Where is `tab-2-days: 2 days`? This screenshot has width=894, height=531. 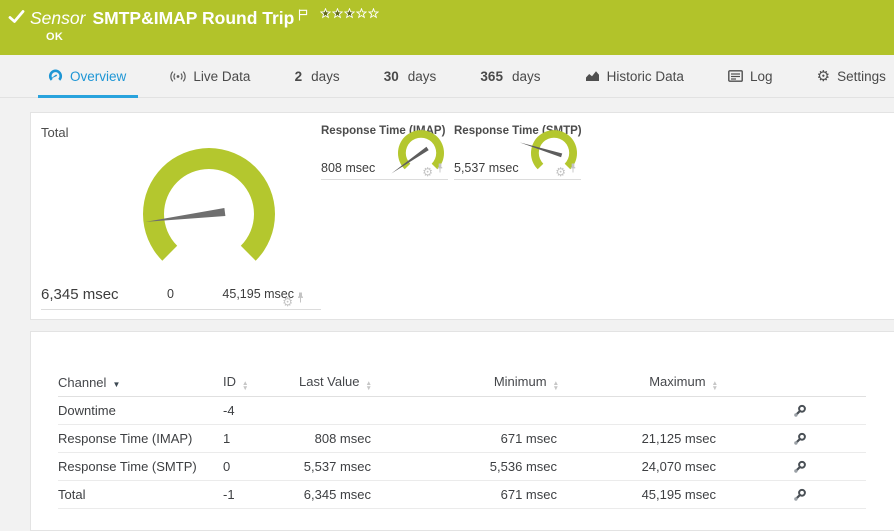
tab-2-days: 2 days is located at coordinates (317, 76).